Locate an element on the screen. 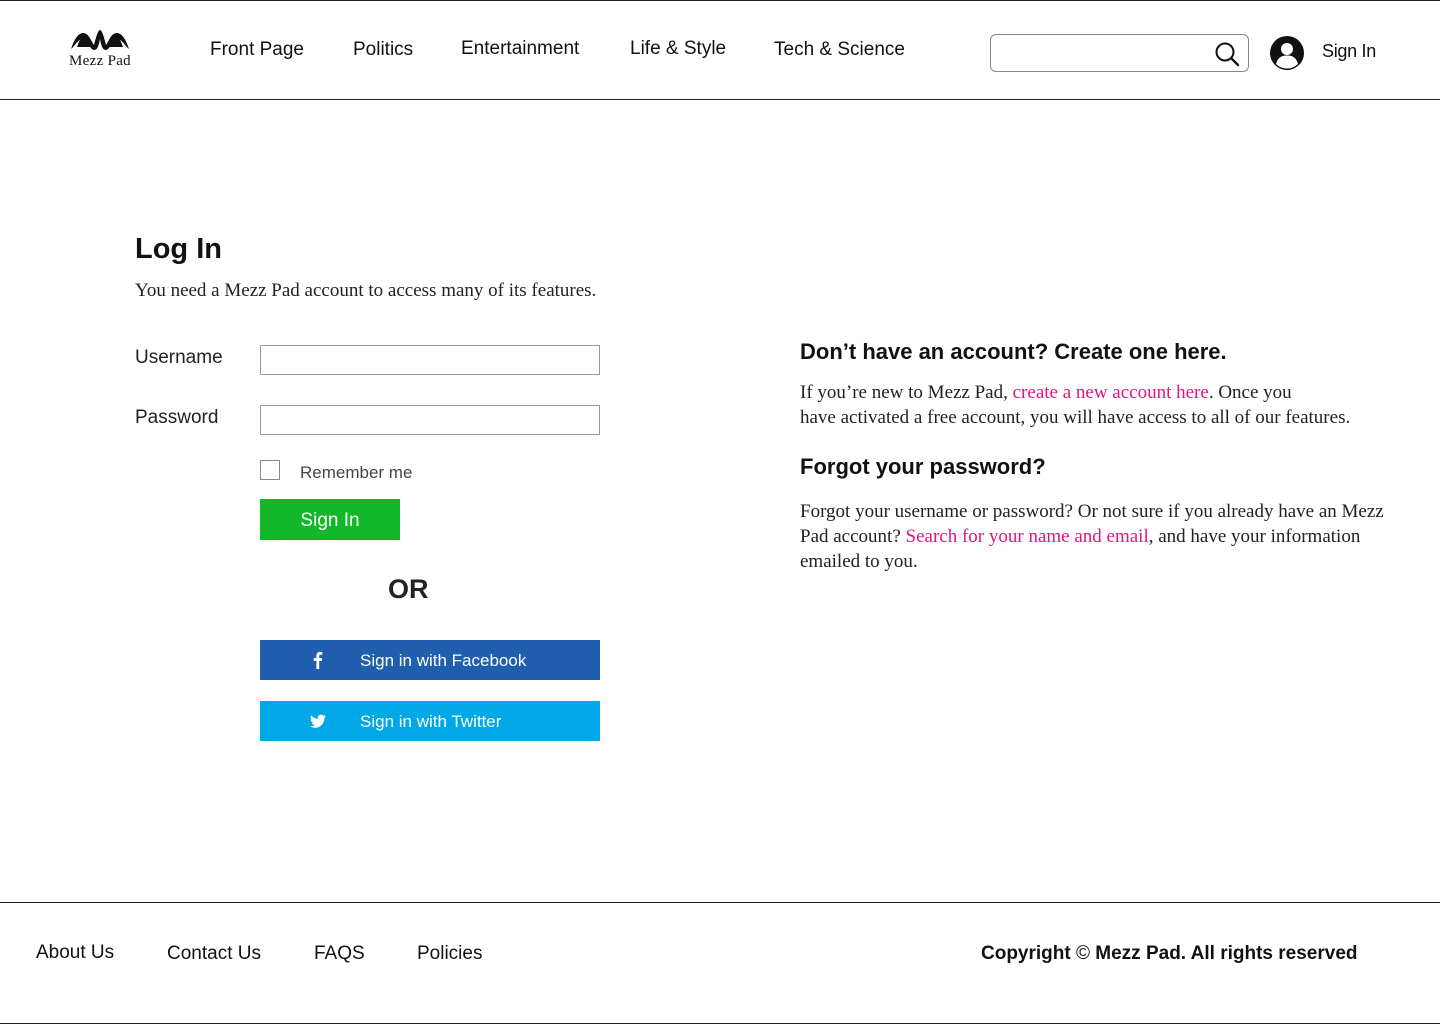 This screenshot has width=1440, height=1024. footer-faqs: FAQS is located at coordinates (339, 954).